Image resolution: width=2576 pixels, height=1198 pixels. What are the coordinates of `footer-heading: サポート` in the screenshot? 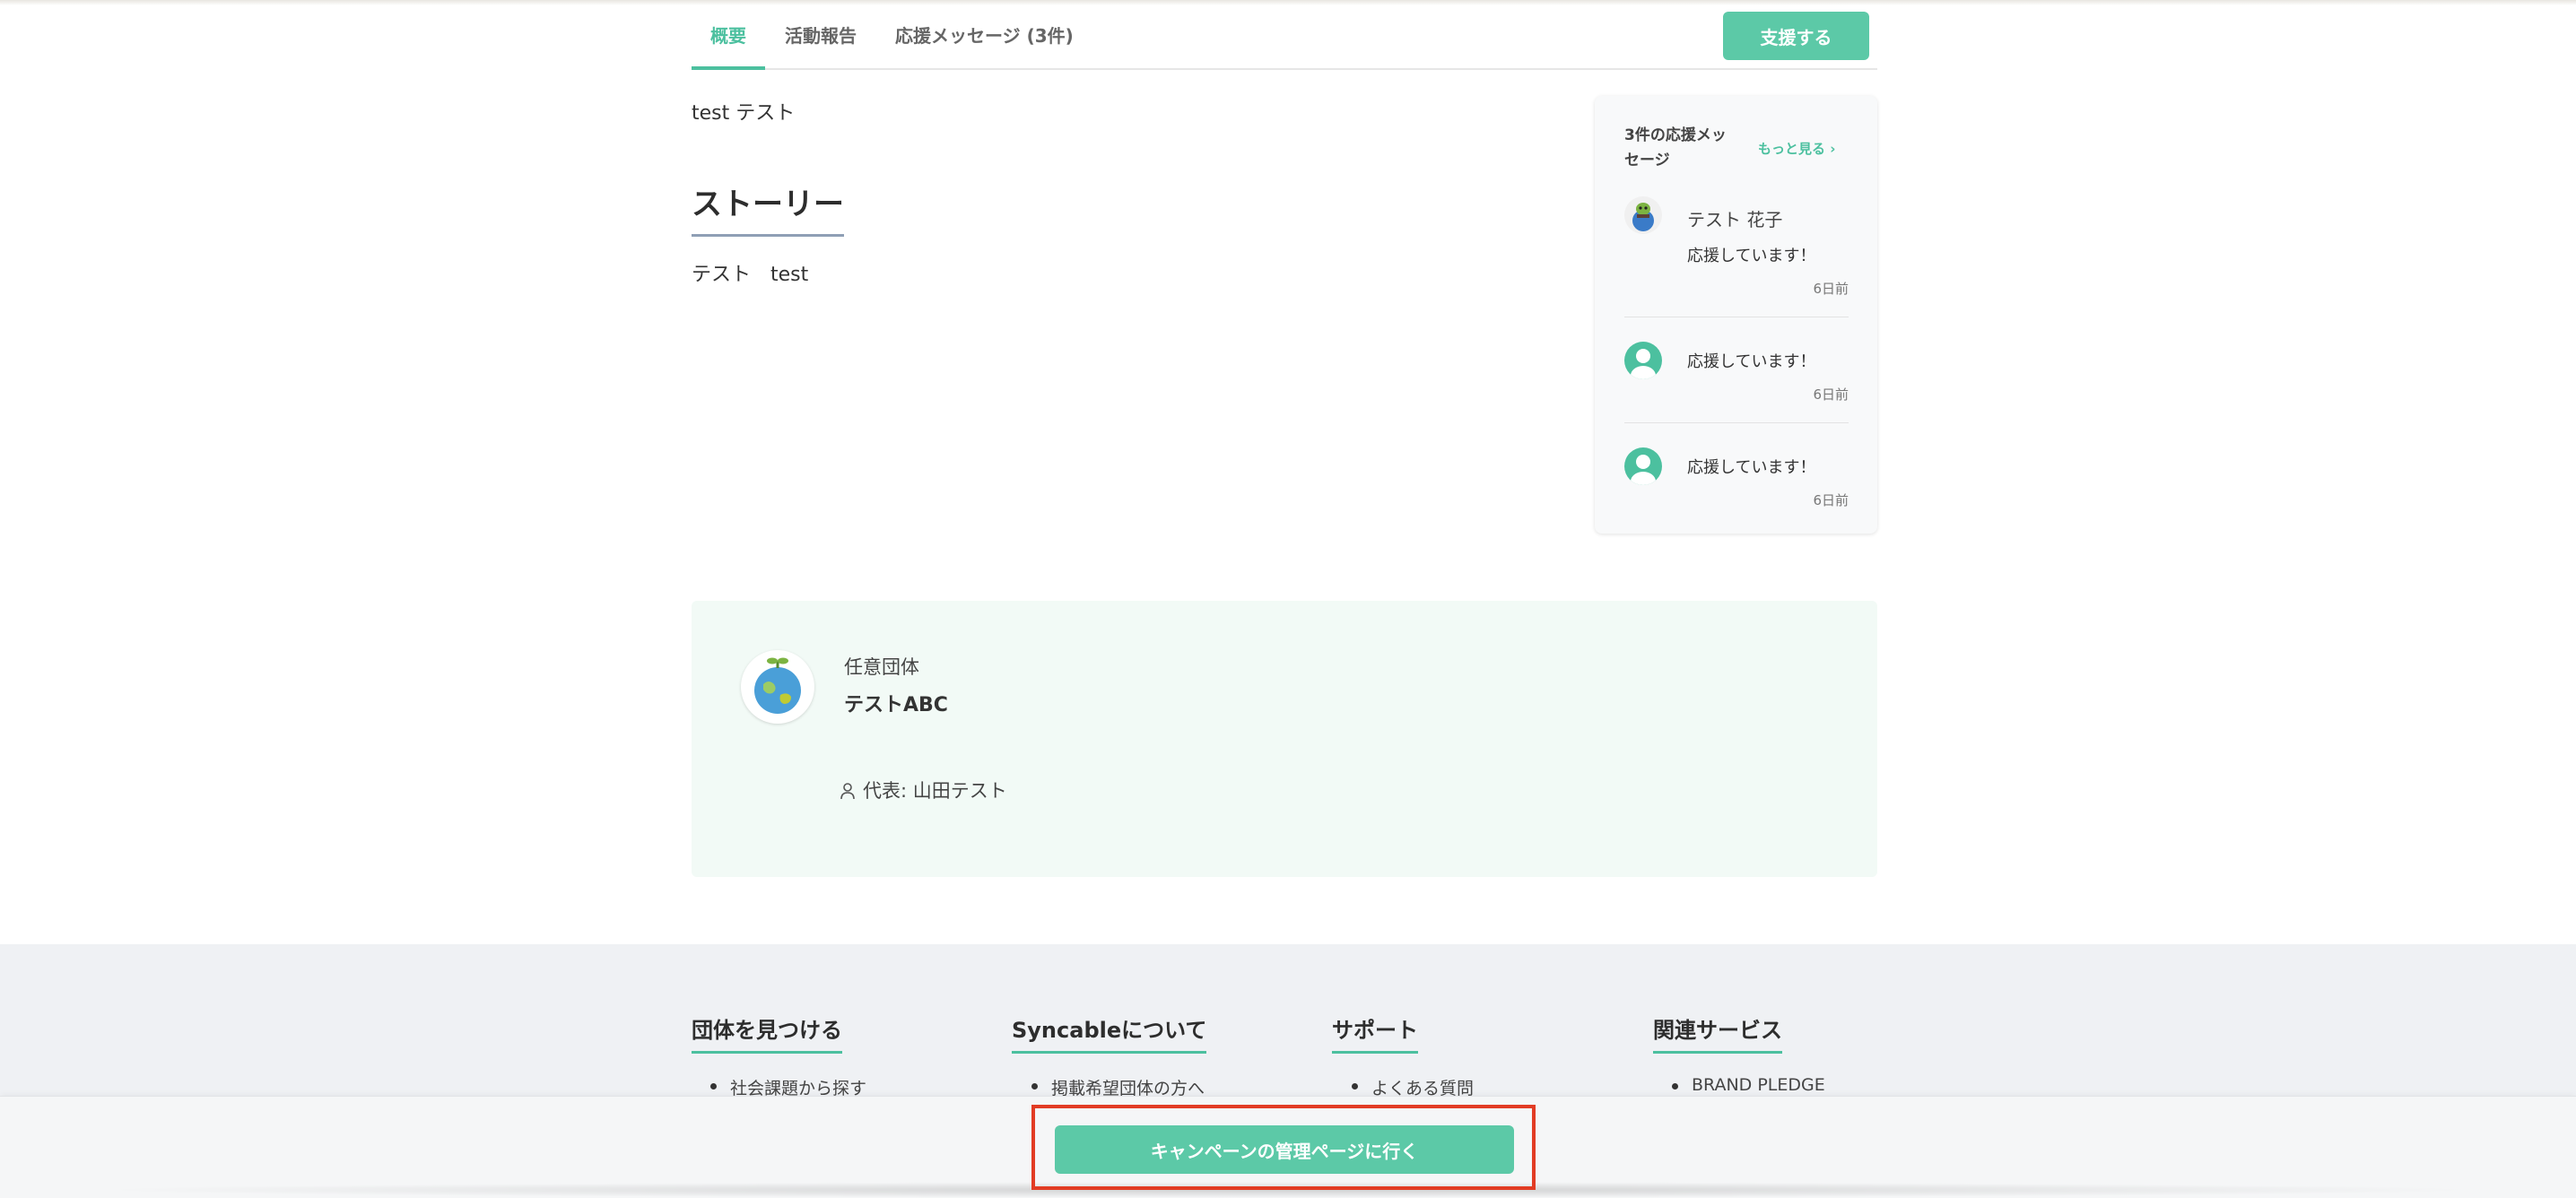 It's located at (1375, 1033).